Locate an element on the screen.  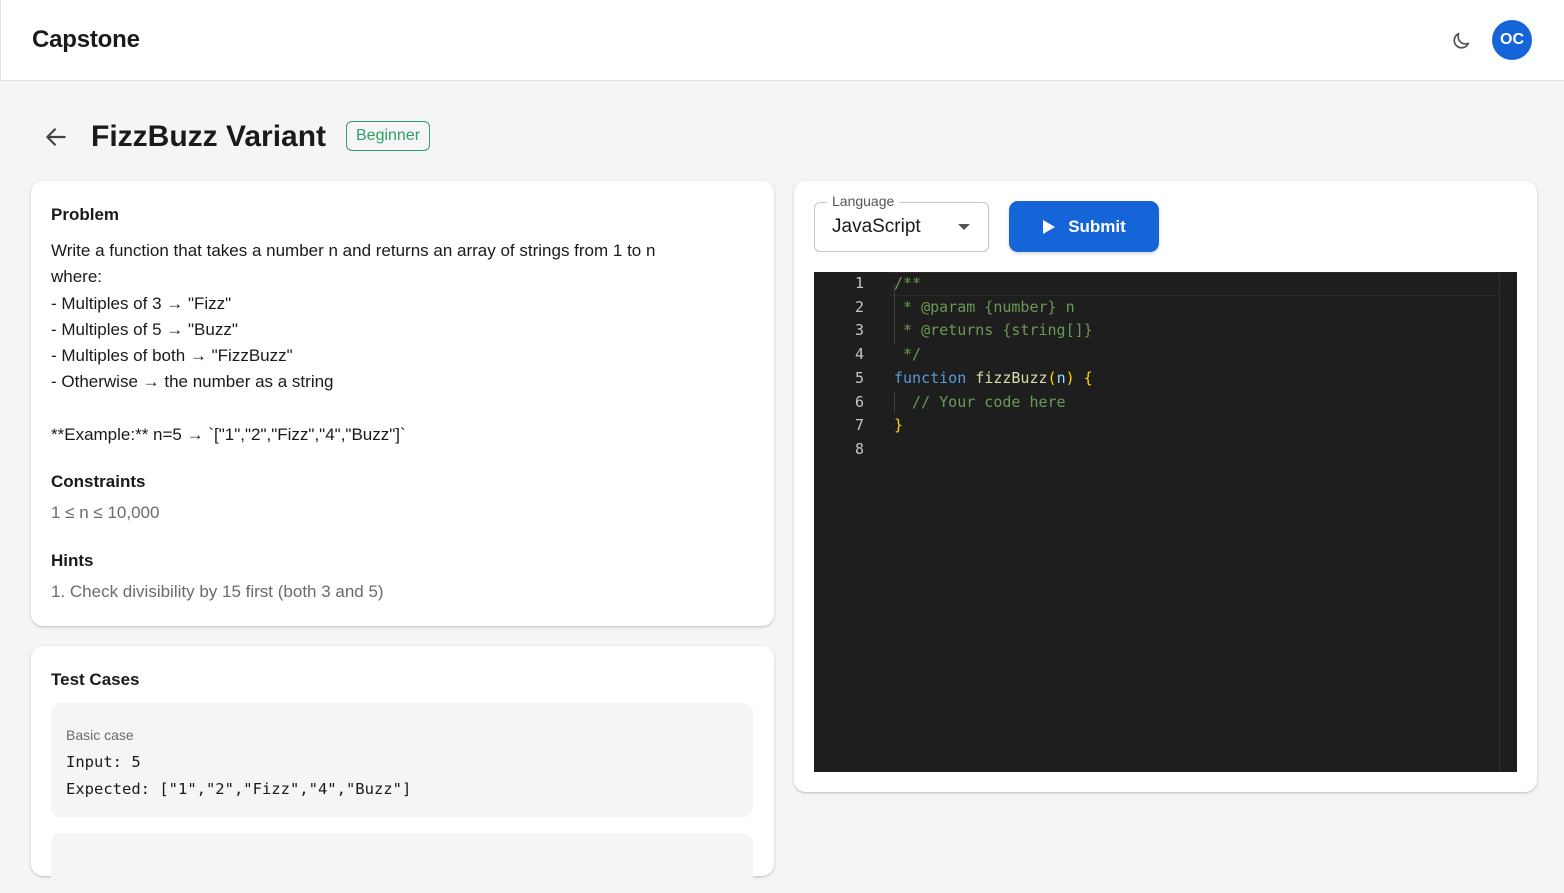
hints-heading: Hints is located at coordinates (72, 560).